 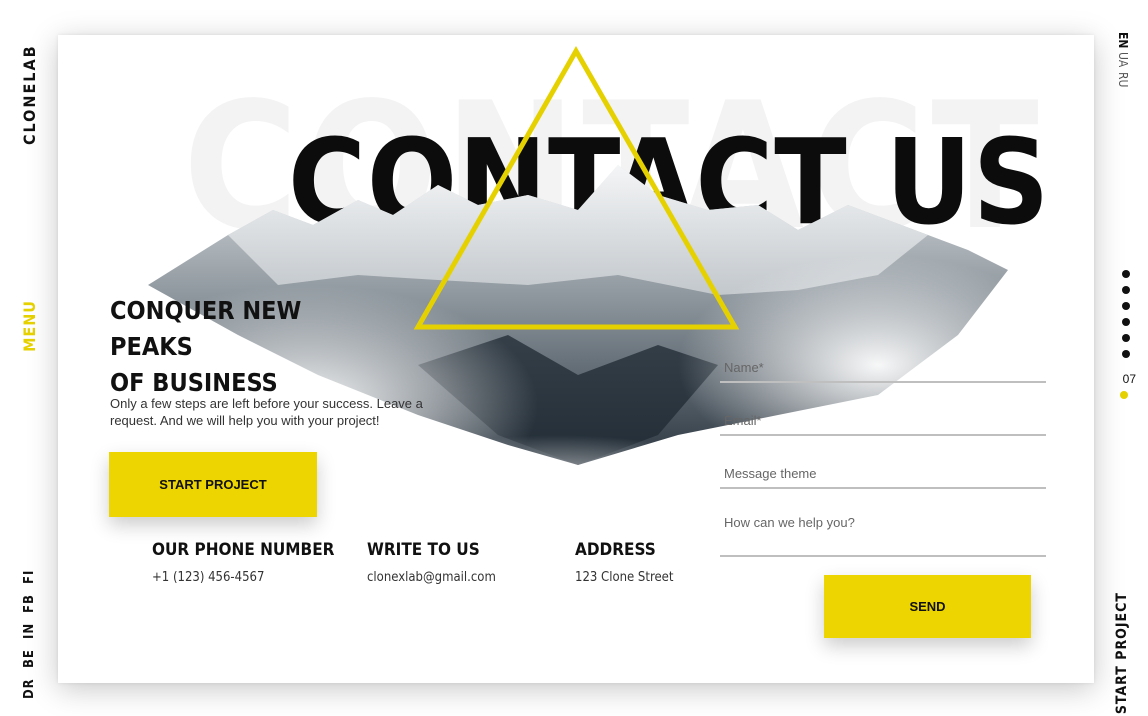 I want to click on menu-button: MENU, so click(x=29, y=326).